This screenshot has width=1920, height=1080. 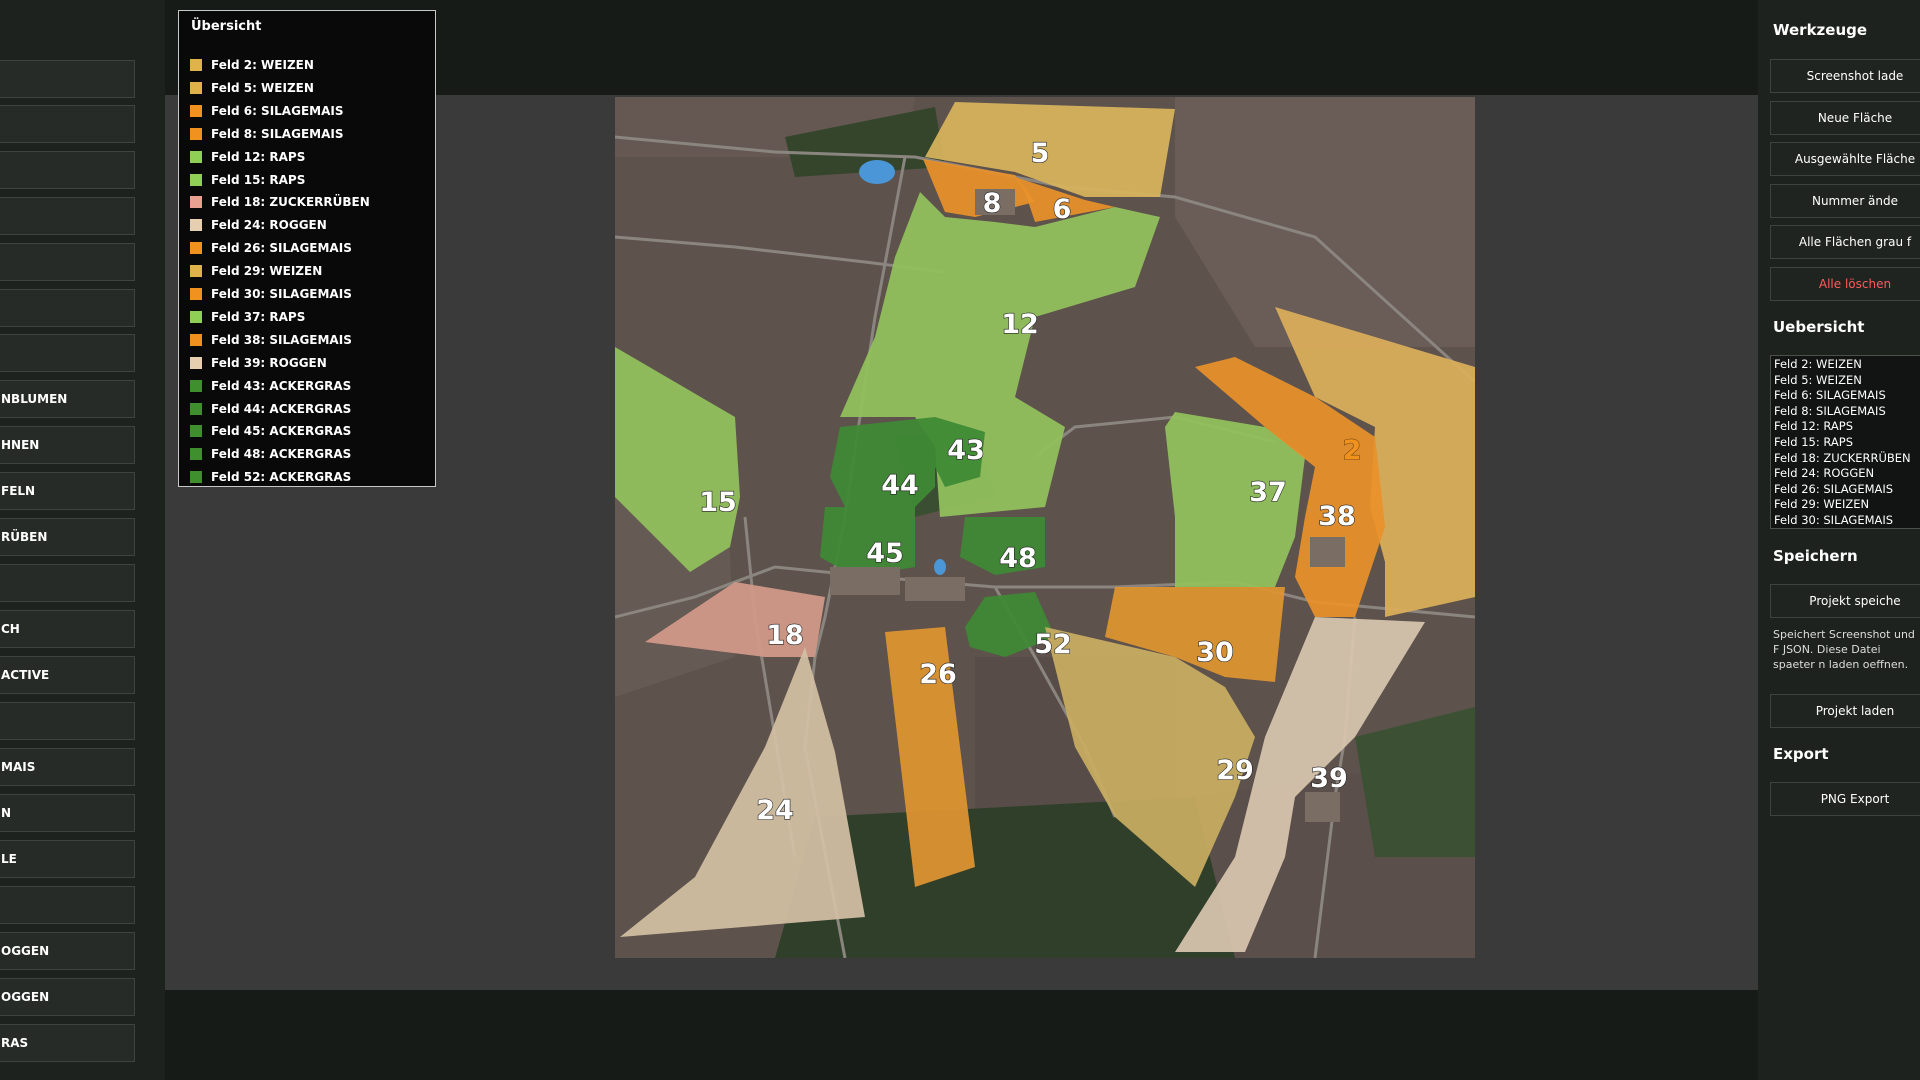 What do you see at coordinates (266, 111) in the screenshot?
I see `legend-item: Feld 6: SILAGEMAIS` at bounding box center [266, 111].